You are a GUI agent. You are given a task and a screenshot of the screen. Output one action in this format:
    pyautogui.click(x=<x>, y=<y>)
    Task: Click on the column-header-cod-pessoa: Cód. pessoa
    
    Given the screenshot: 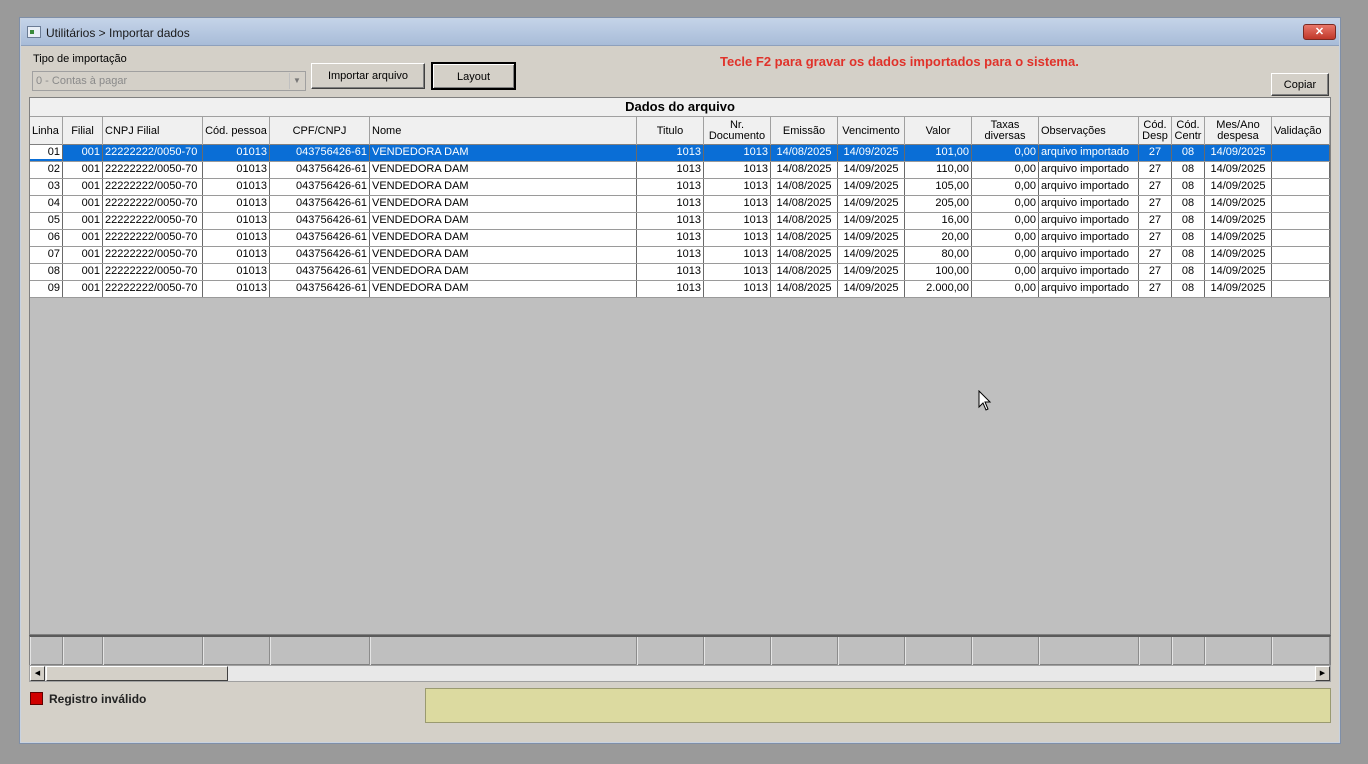 What is the action you would take?
    pyautogui.click(x=236, y=131)
    